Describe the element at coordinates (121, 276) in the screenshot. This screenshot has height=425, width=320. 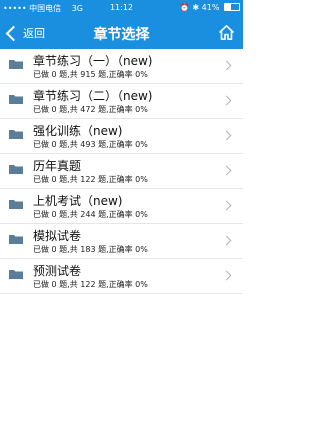
I see `list-item: 预测试卷 已做 0 题,共 122 题,正确率 0%` at that location.